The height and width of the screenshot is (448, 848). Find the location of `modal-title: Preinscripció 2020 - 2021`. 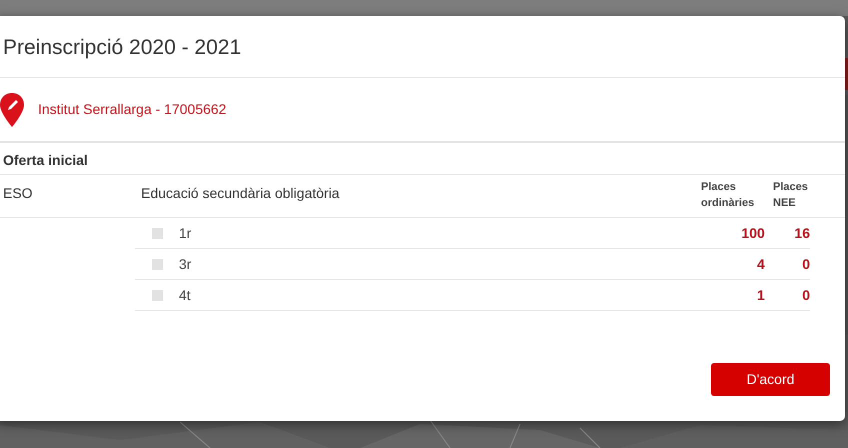

modal-title: Preinscripció 2020 - 2021 is located at coordinates (122, 47).